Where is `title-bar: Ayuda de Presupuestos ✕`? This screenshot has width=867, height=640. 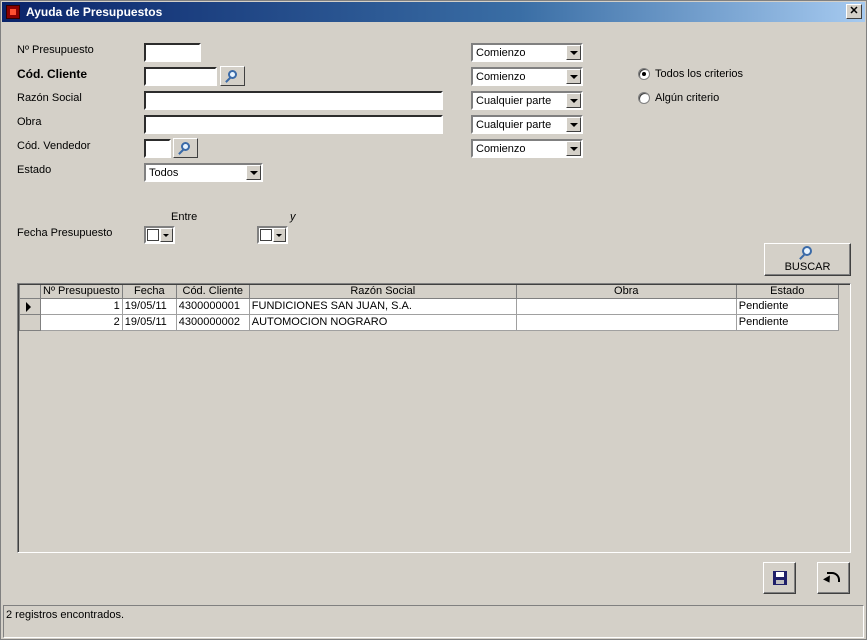 title-bar: Ayuda de Presupuestos ✕ is located at coordinates (433, 12).